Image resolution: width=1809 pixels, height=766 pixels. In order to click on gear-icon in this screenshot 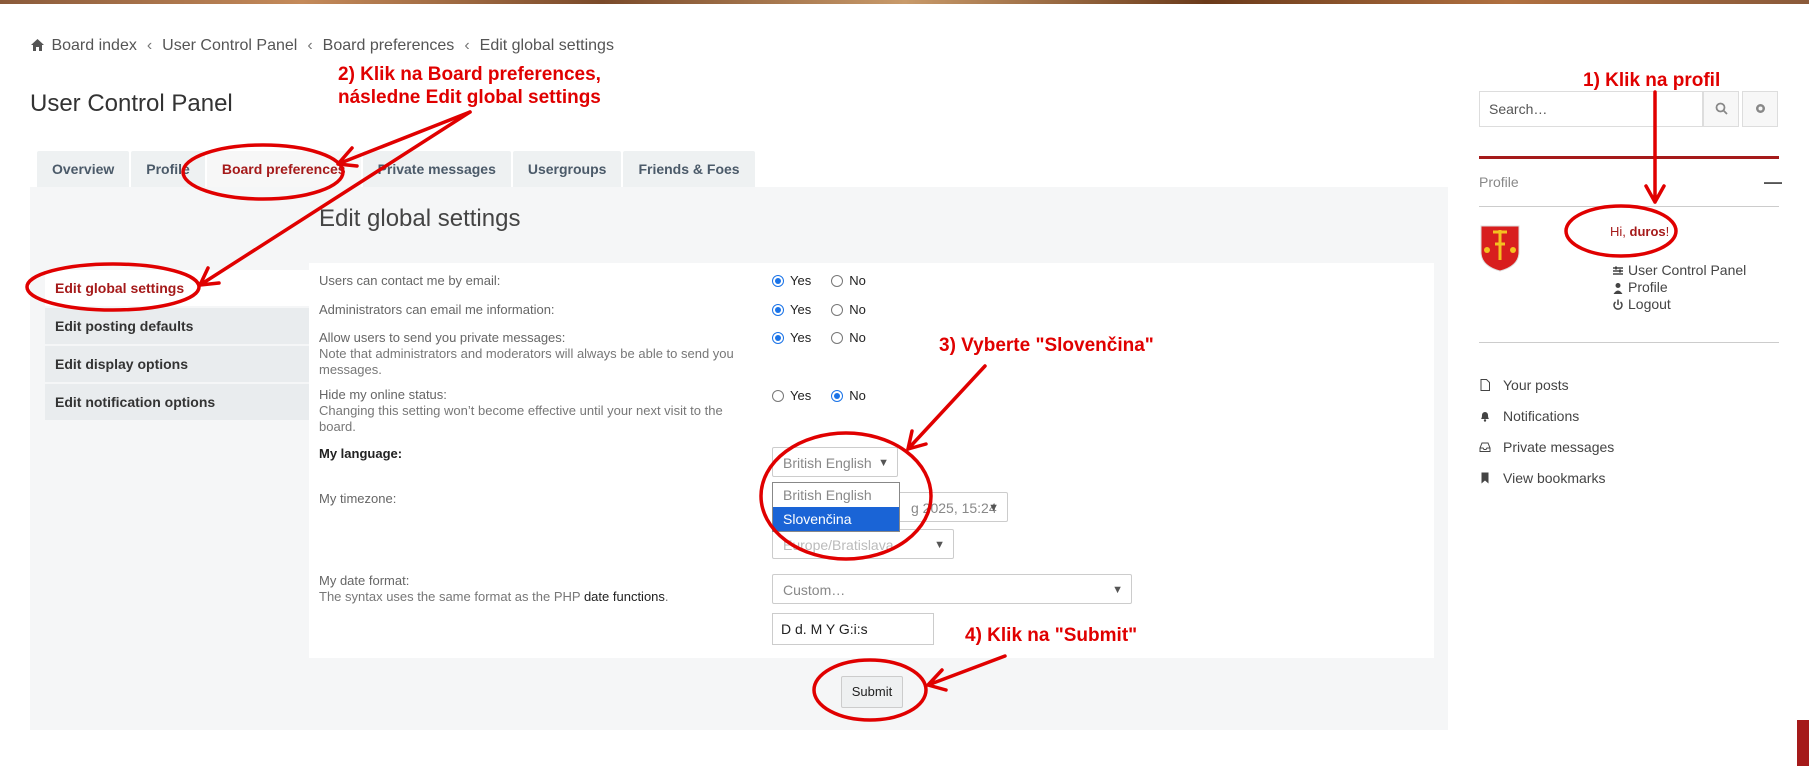, I will do `click(1760, 108)`.